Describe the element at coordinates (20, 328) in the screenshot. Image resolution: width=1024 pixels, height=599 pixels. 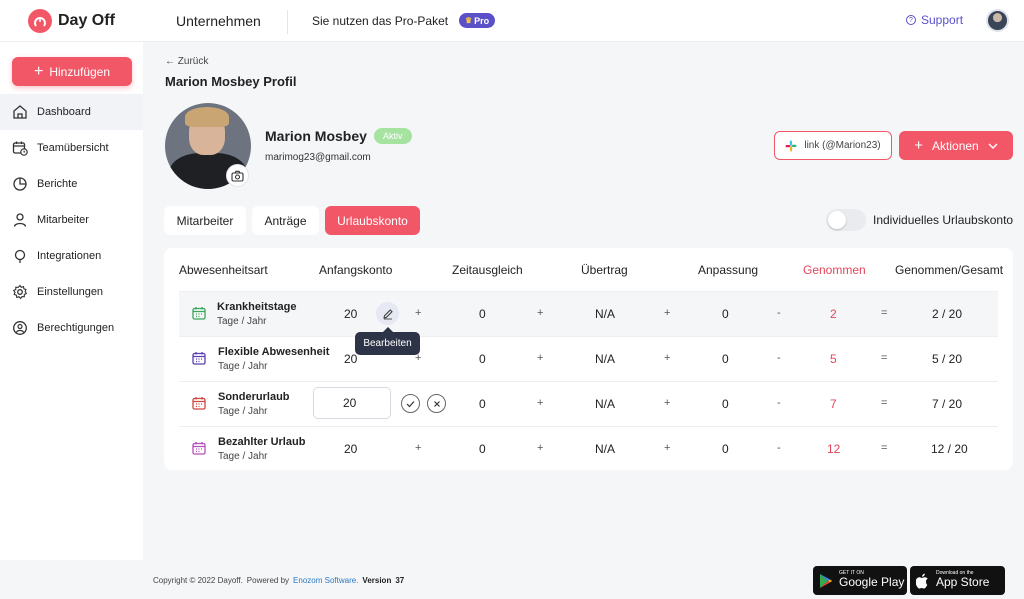
I see `user-shield-icon` at that location.